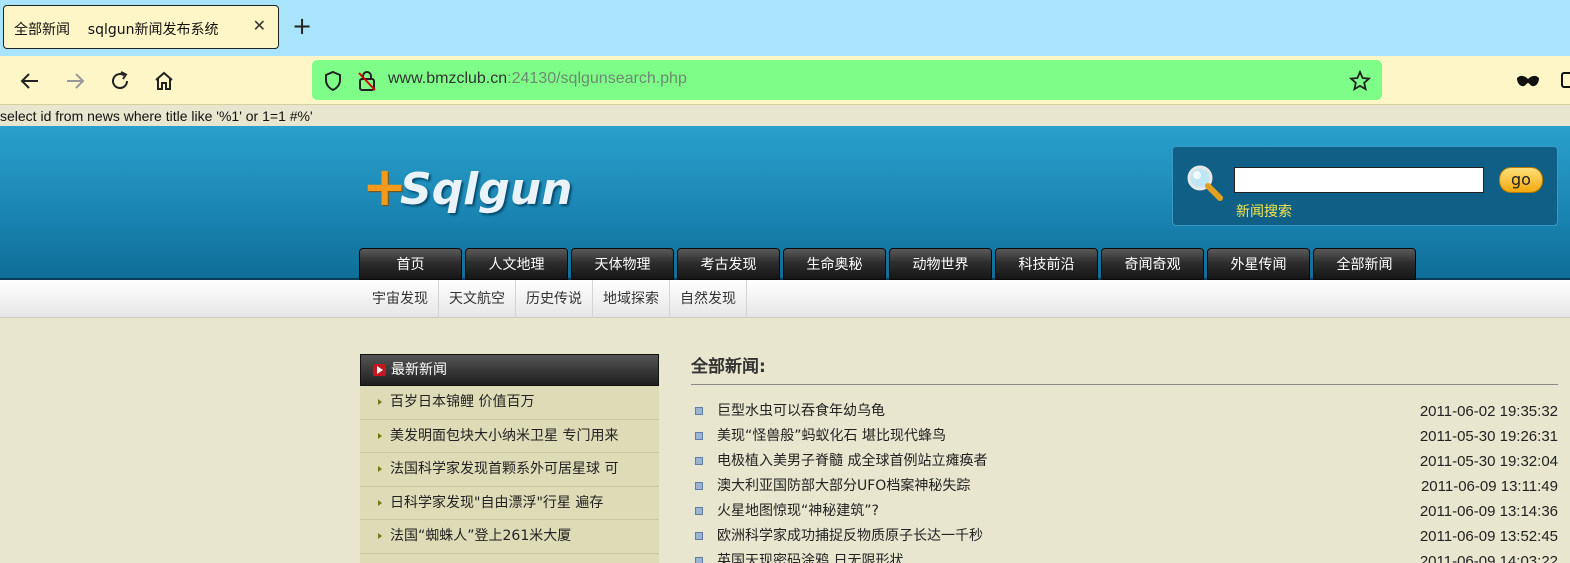  What do you see at coordinates (1565, 82) in the screenshot?
I see `extensions-icon` at bounding box center [1565, 82].